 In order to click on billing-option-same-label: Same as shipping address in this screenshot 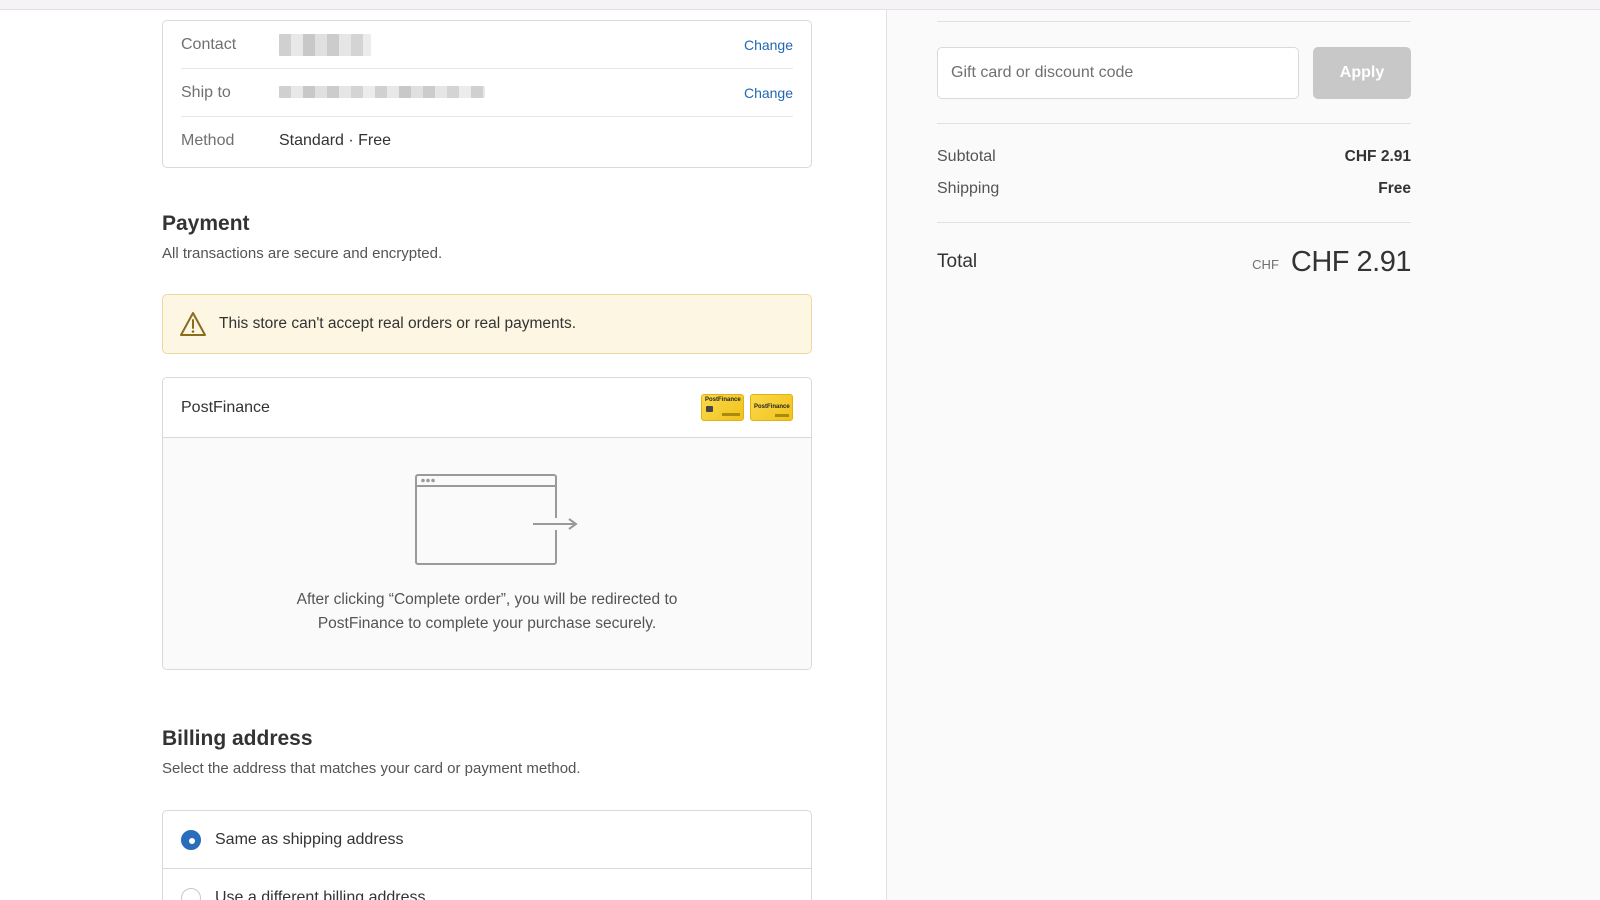, I will do `click(309, 839)`.